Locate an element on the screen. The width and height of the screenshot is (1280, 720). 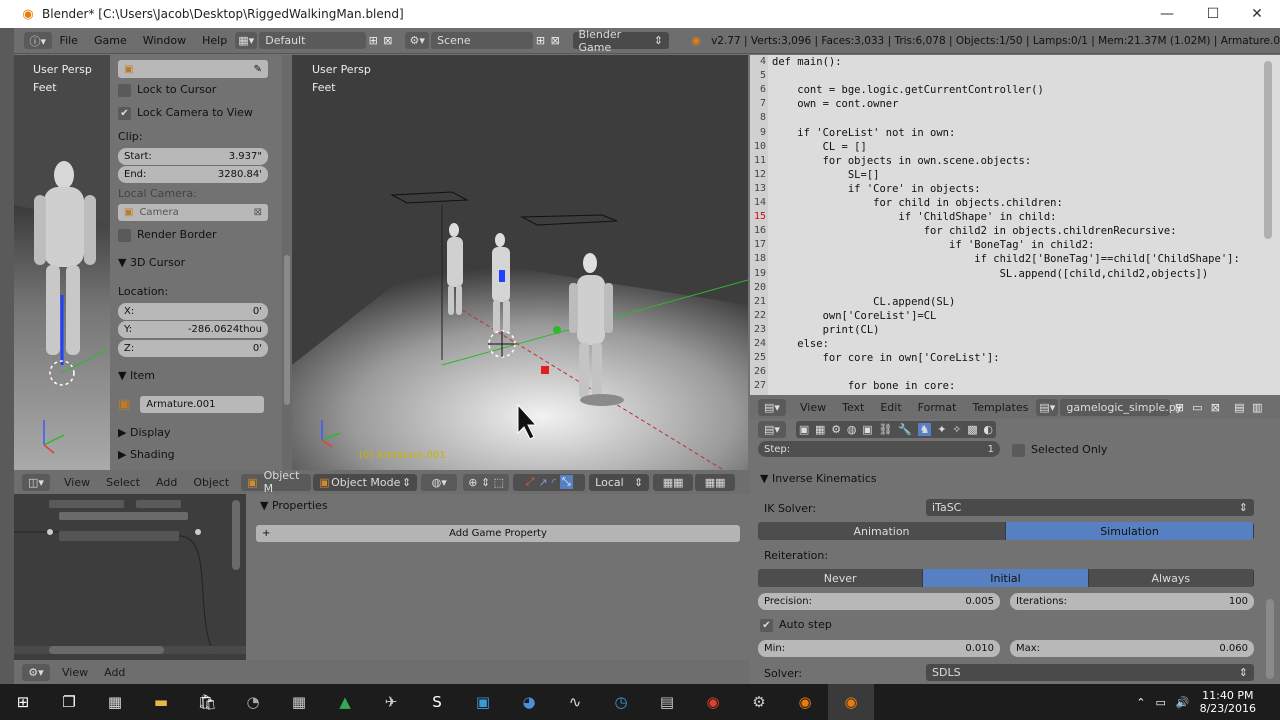
never-button: Never is located at coordinates (841, 578).